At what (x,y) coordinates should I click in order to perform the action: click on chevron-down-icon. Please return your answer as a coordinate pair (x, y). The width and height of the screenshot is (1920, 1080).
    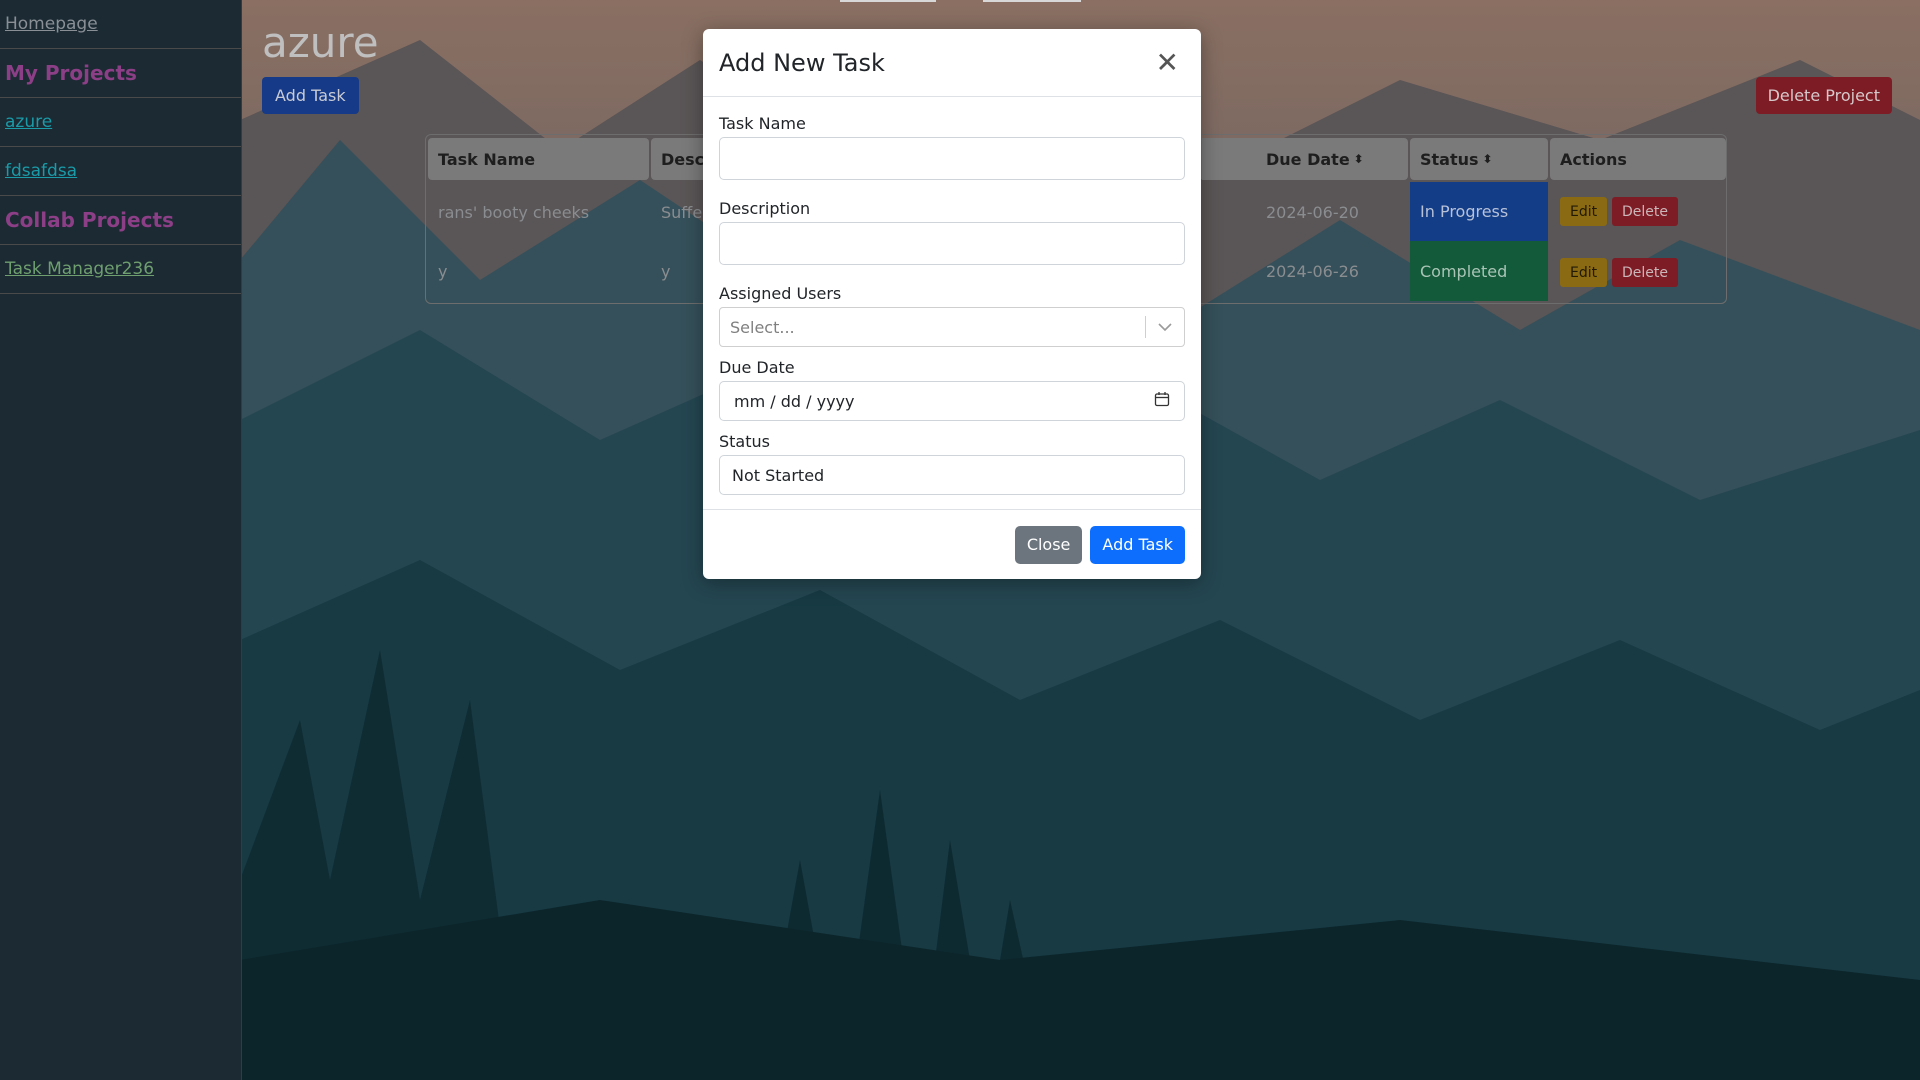
    Looking at the image, I should click on (1165, 327).